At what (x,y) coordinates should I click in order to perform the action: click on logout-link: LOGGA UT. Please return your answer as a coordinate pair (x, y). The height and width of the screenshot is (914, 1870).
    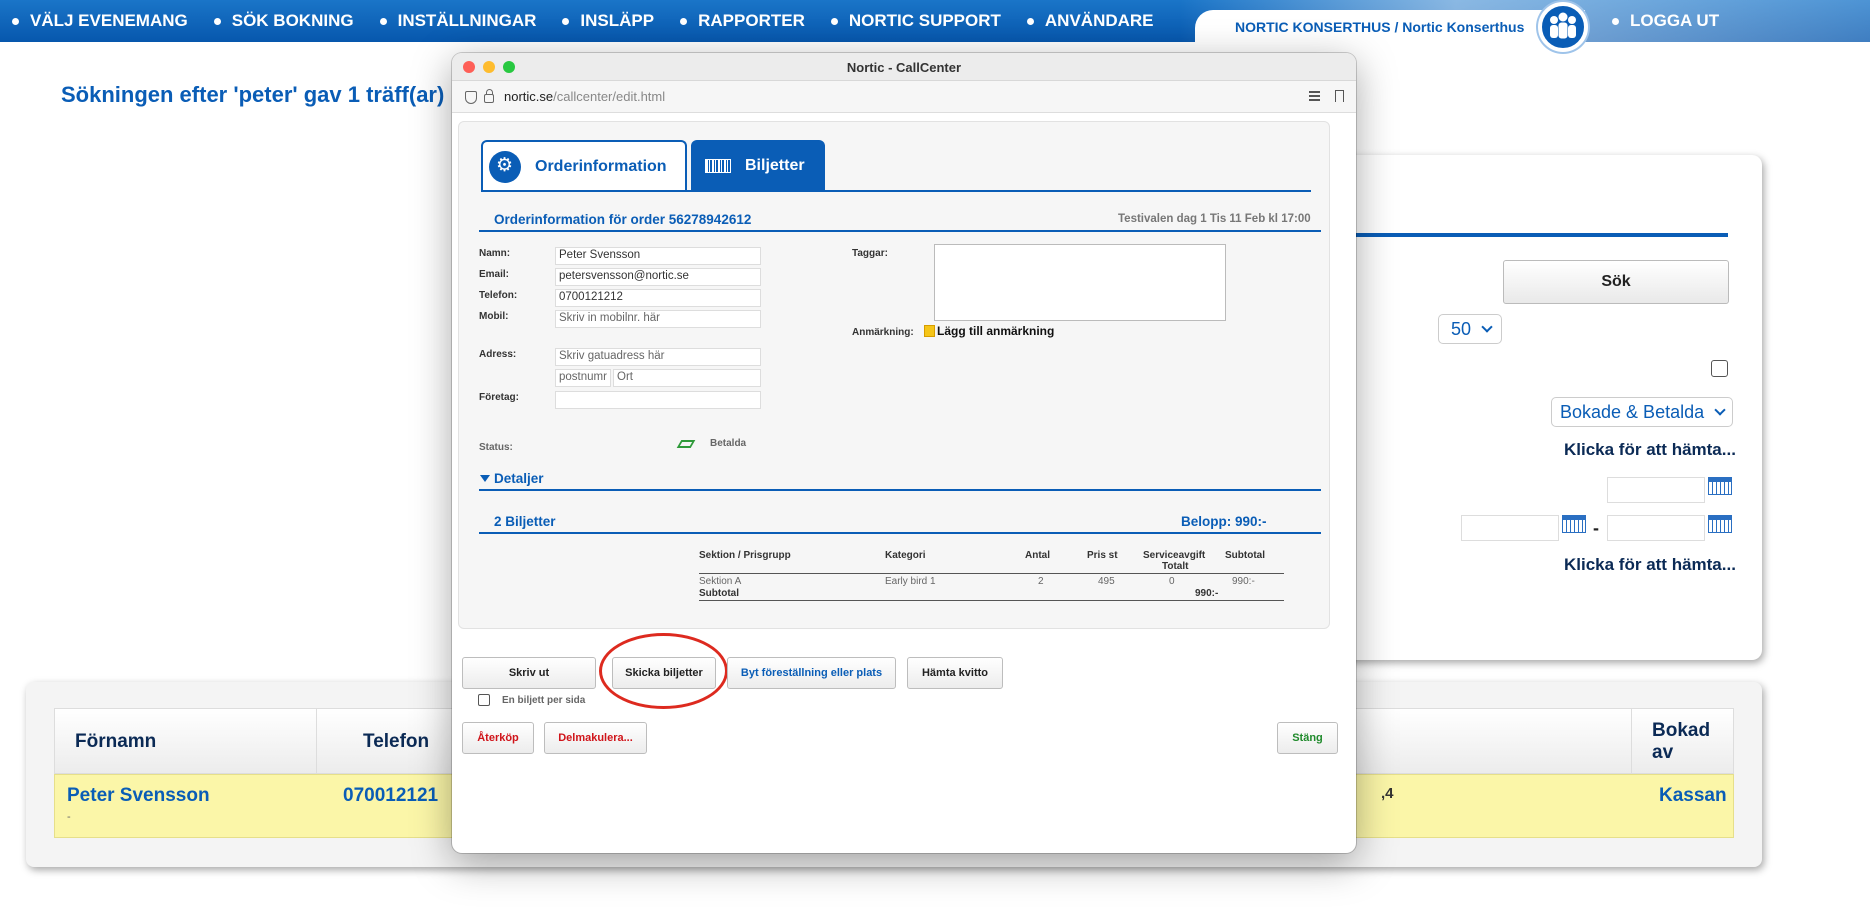
    Looking at the image, I should click on (1665, 21).